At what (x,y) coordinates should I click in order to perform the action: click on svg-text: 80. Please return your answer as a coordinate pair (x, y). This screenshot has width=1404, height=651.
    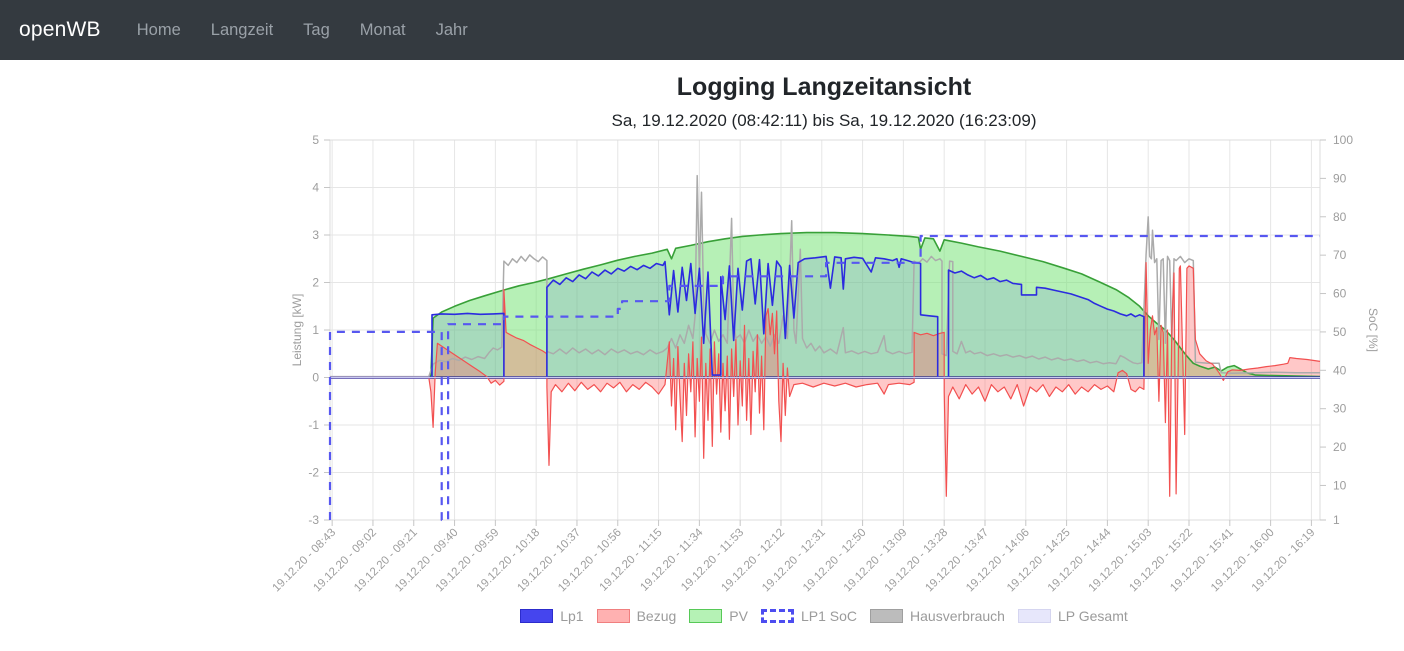
    Looking at the image, I should click on (1340, 217).